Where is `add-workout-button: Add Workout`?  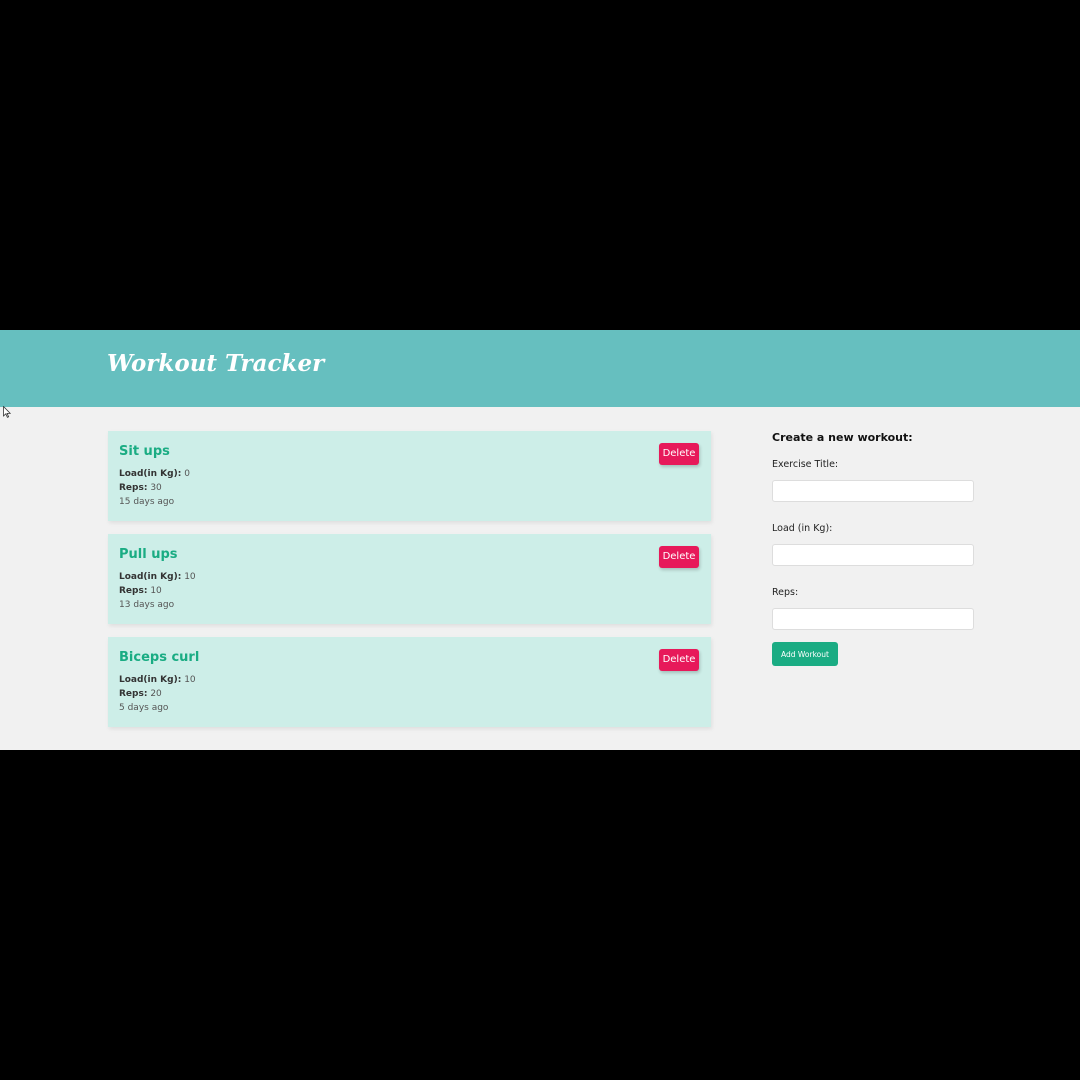
add-workout-button: Add Workout is located at coordinates (805, 654).